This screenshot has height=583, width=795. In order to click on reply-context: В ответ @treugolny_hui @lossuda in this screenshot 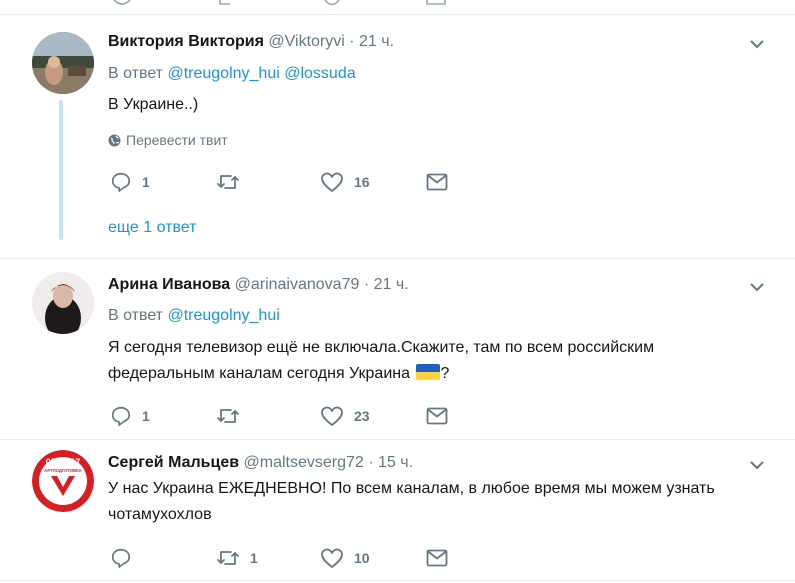, I will do `click(232, 74)`.